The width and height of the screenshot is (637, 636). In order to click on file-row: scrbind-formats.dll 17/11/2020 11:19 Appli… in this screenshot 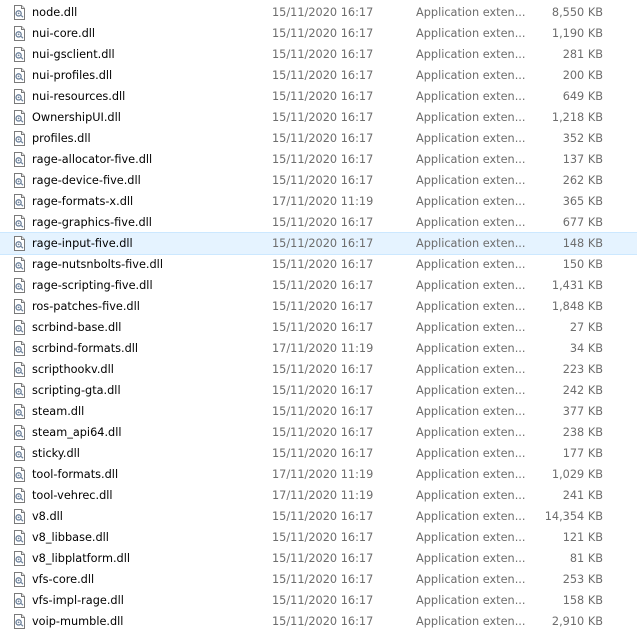, I will do `click(318, 348)`.